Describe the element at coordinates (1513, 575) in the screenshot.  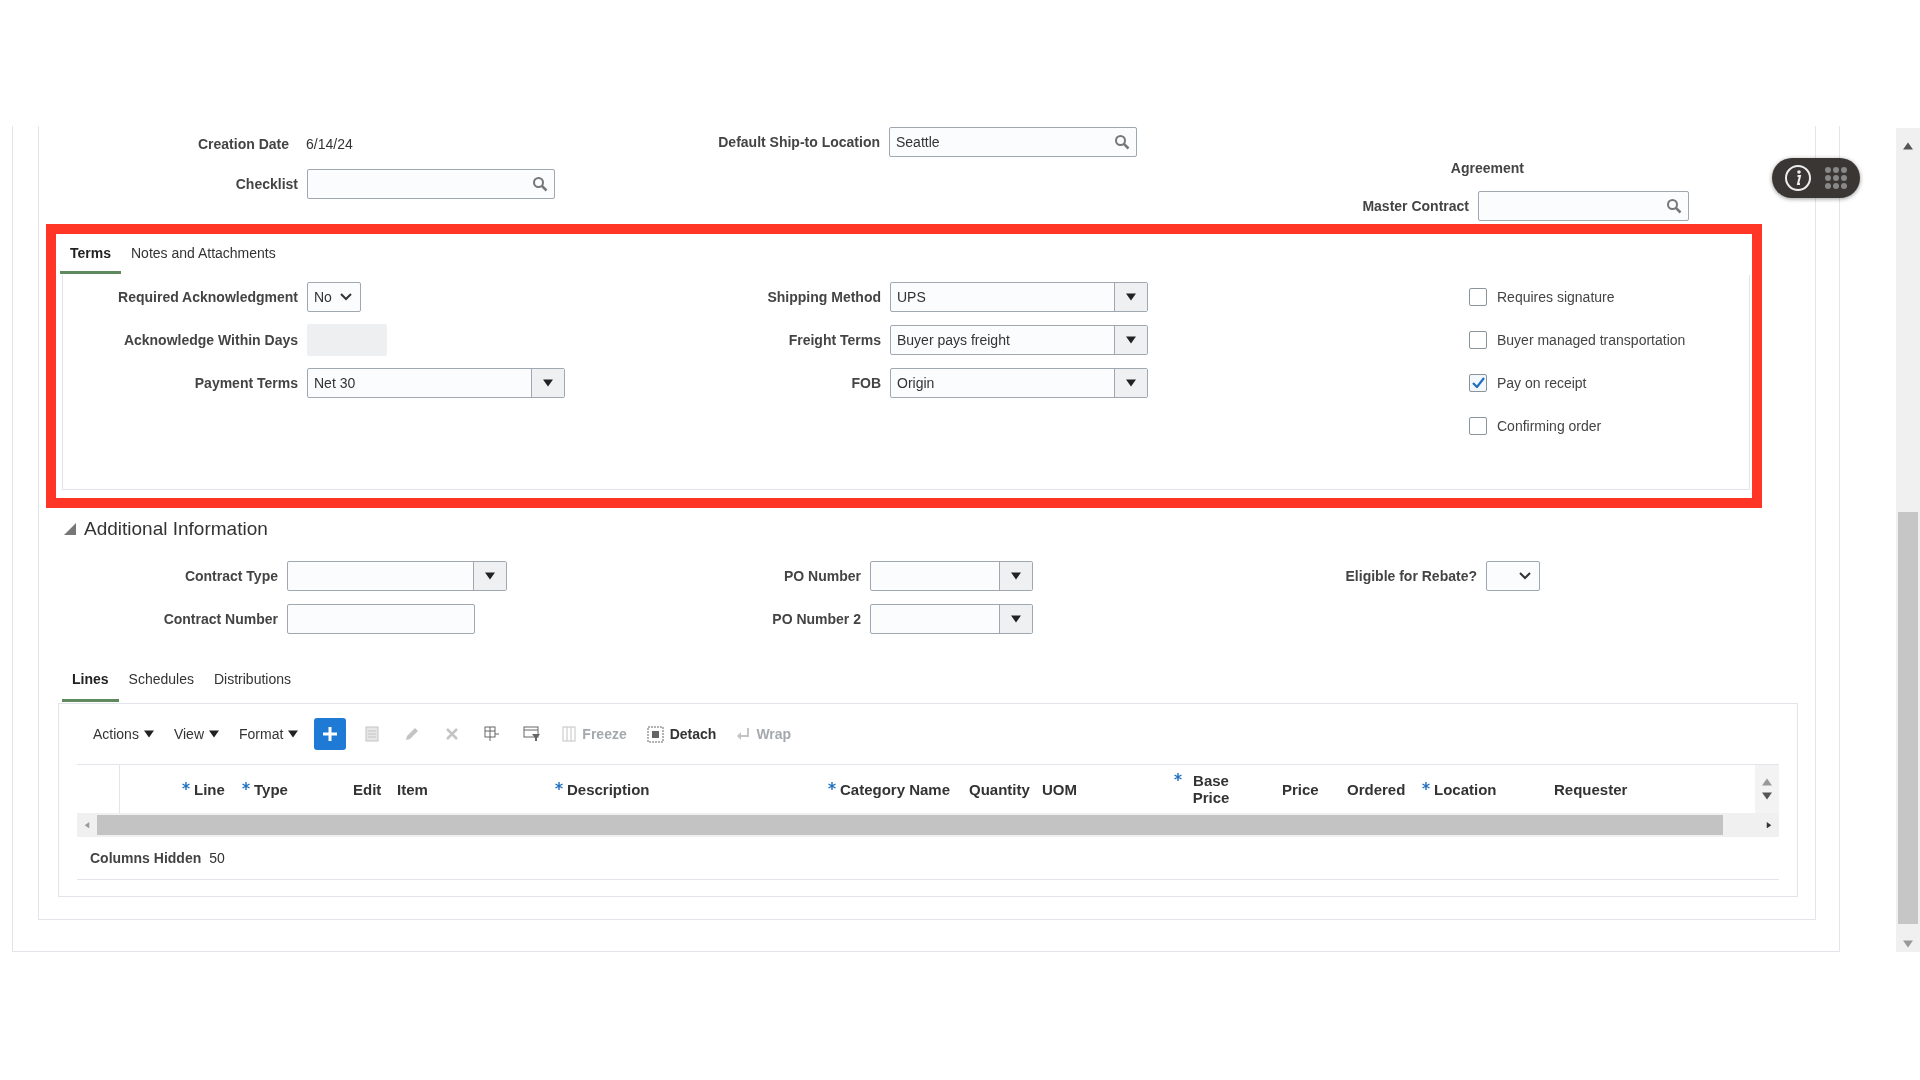
I see `rebate-select` at that location.